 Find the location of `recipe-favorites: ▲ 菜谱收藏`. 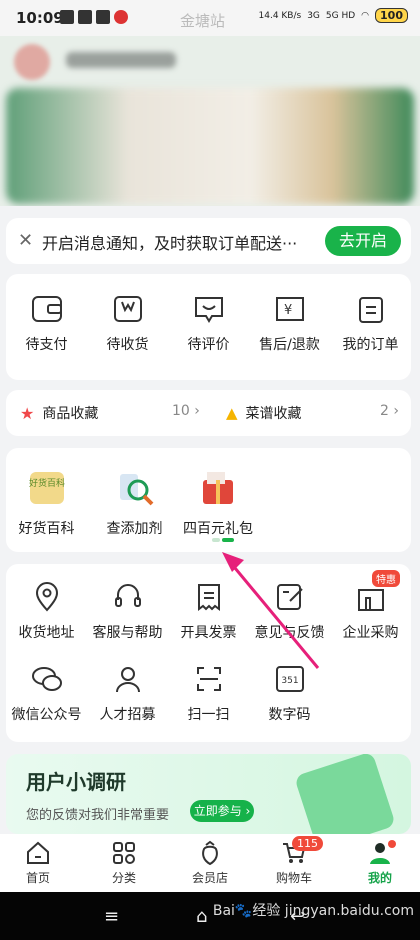

recipe-favorites: ▲ 菜谱收藏 is located at coordinates (264, 413).